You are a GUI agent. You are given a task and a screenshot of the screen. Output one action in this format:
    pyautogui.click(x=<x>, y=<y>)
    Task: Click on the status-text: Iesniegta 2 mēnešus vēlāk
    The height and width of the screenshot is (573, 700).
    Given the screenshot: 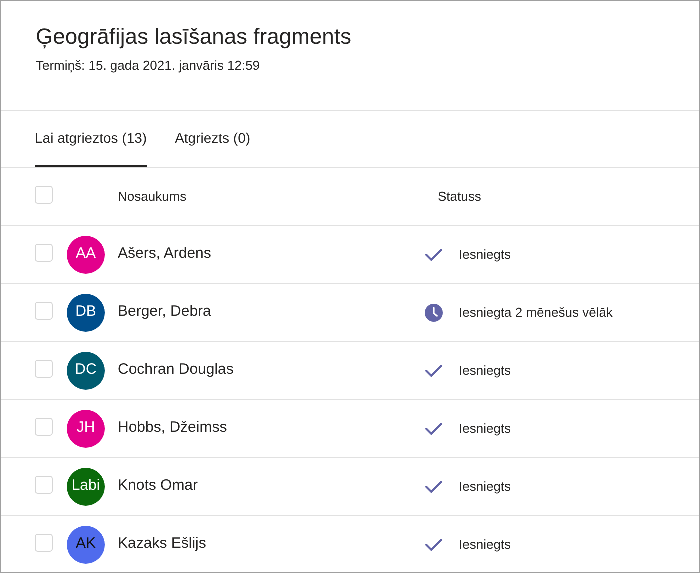 What is the action you would take?
    pyautogui.click(x=536, y=313)
    